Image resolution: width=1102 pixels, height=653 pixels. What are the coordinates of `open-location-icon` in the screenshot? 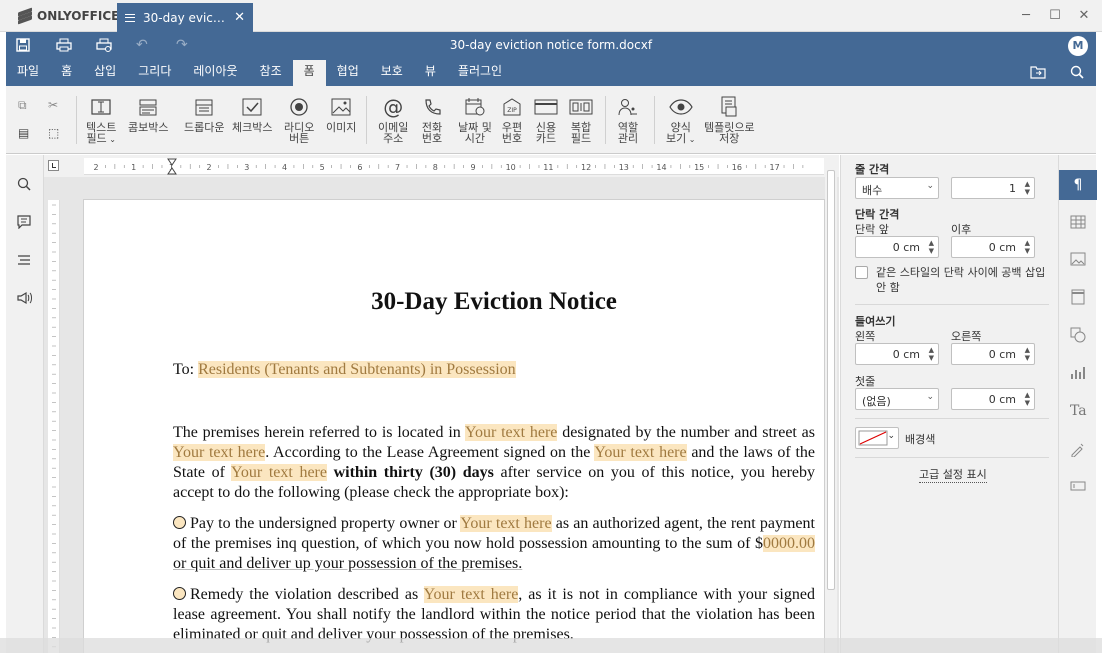 It's located at (1038, 72).